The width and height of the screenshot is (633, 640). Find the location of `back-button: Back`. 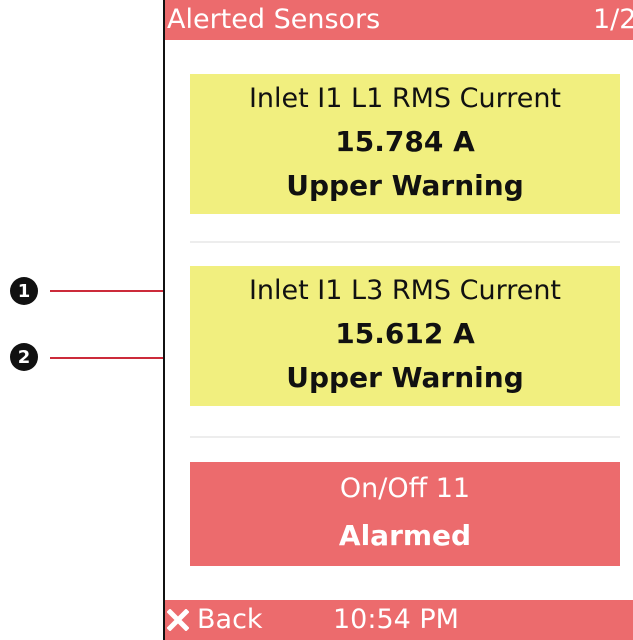

back-button: Back is located at coordinates (215, 619).